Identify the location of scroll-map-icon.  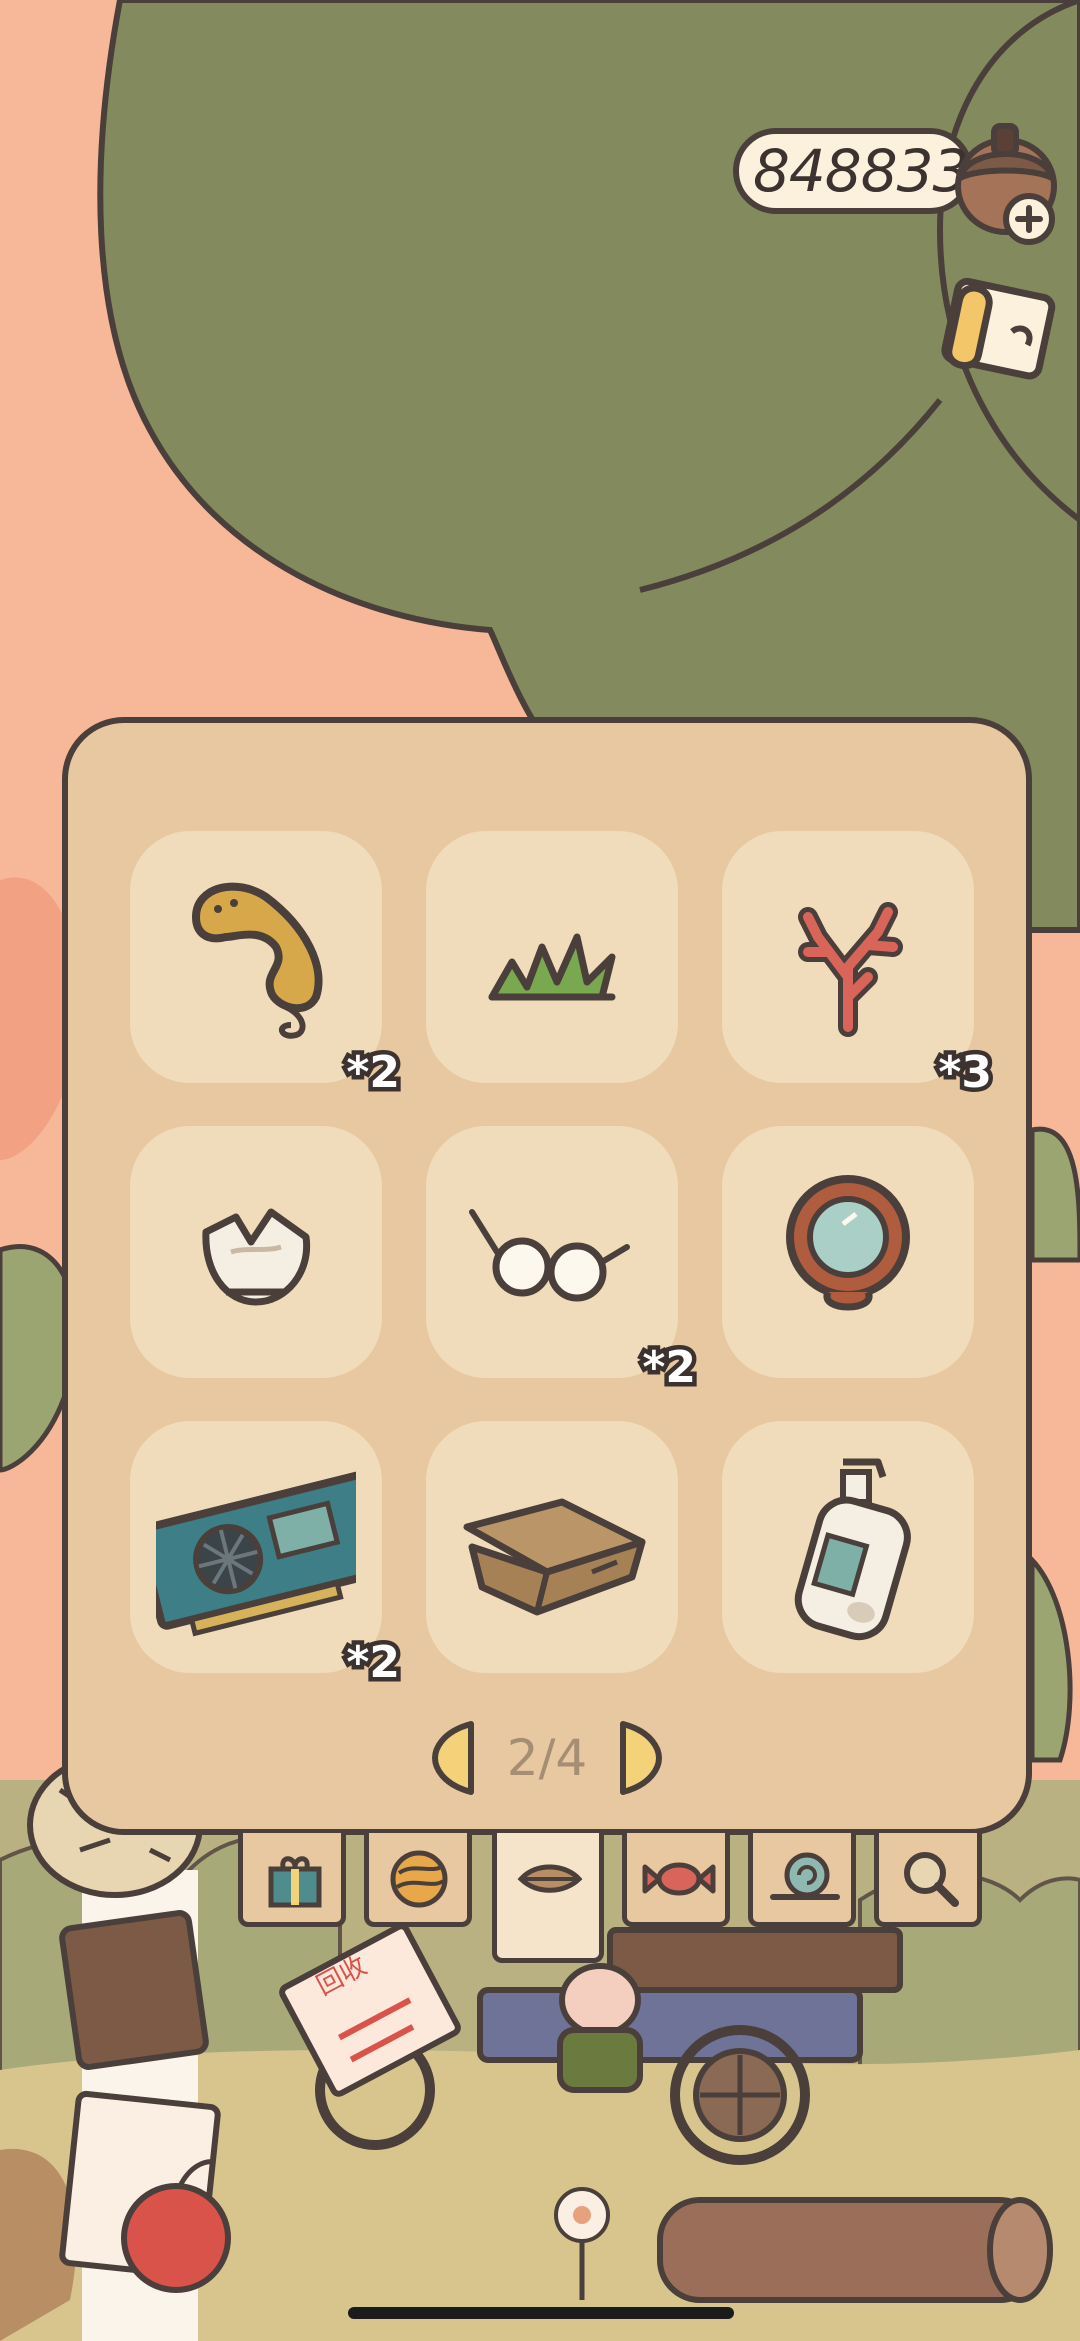
(995, 330).